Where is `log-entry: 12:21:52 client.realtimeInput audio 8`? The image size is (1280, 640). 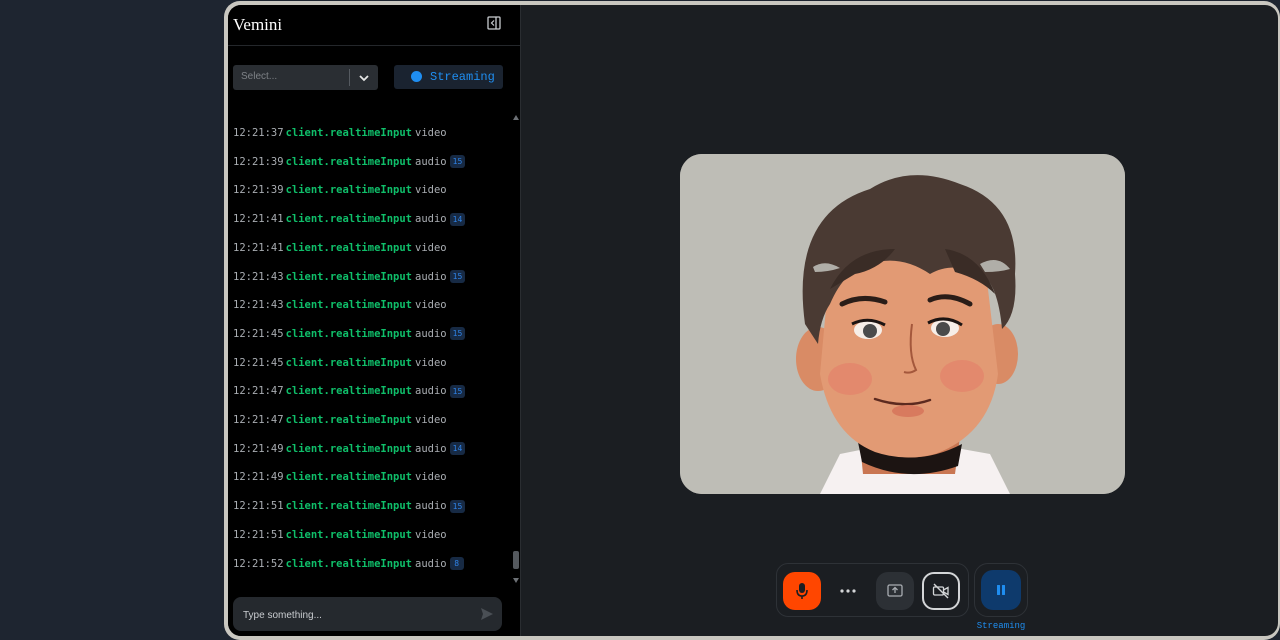
log-entry: 12:21:52 client.realtimeInput audio 8 is located at coordinates (348, 564).